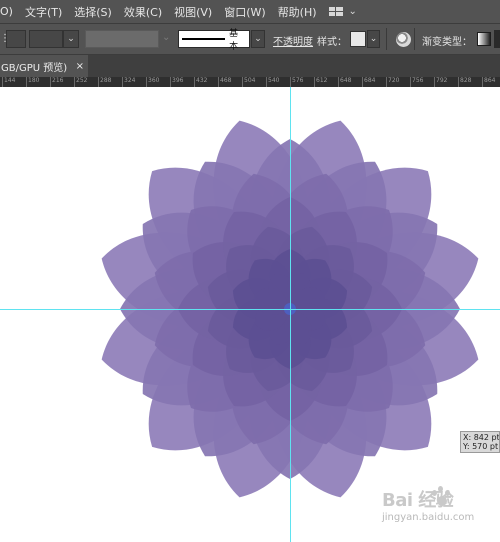  What do you see at coordinates (484, 39) in the screenshot?
I see `linear-gradient-icon` at bounding box center [484, 39].